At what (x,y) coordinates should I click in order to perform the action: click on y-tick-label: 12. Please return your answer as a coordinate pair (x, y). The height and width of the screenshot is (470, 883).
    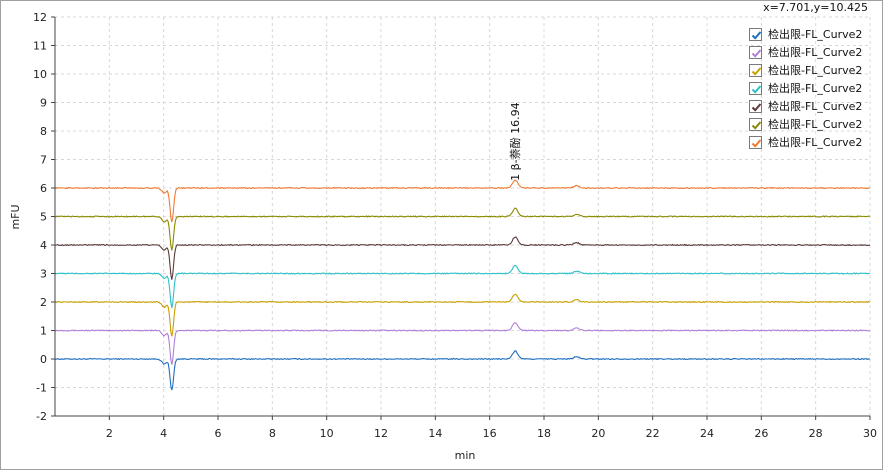
    Looking at the image, I should click on (40, 17).